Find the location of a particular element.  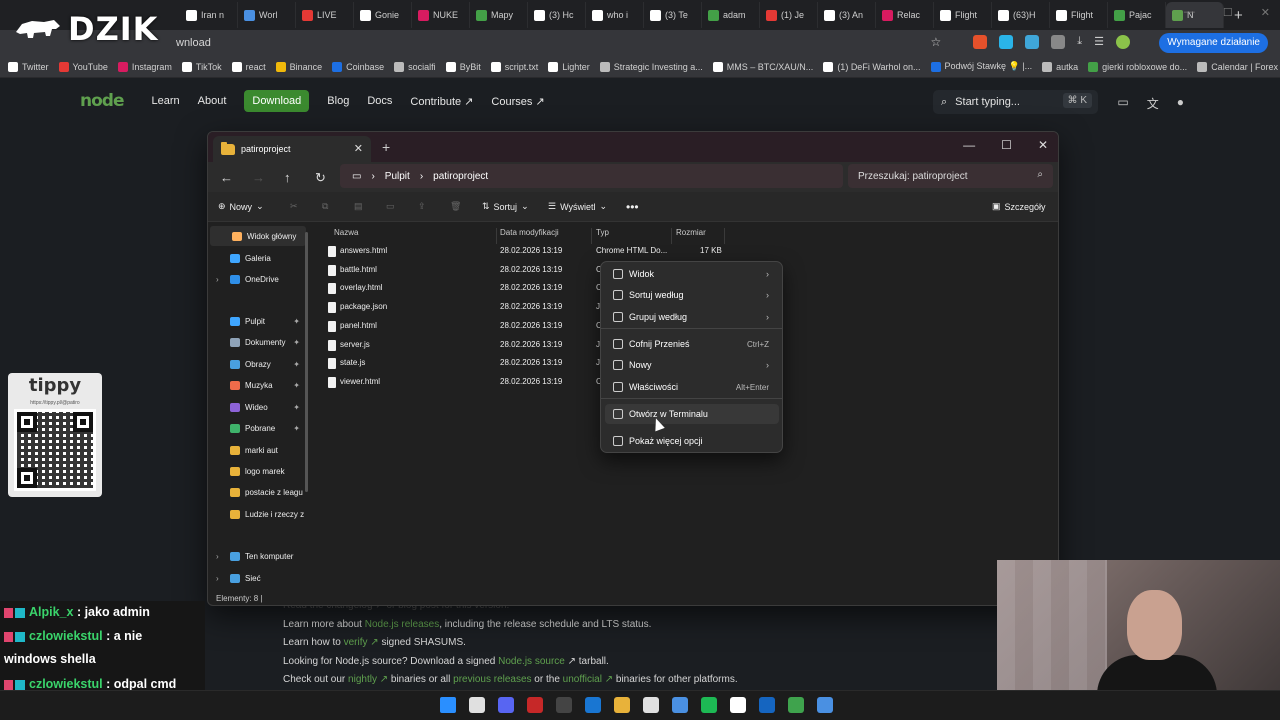

bookmark-item: Binance is located at coordinates (298, 66).